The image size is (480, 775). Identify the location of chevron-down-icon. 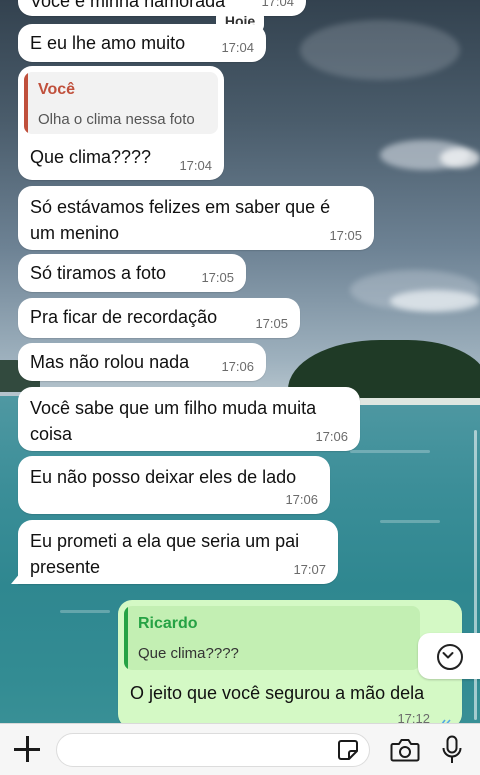
(450, 657).